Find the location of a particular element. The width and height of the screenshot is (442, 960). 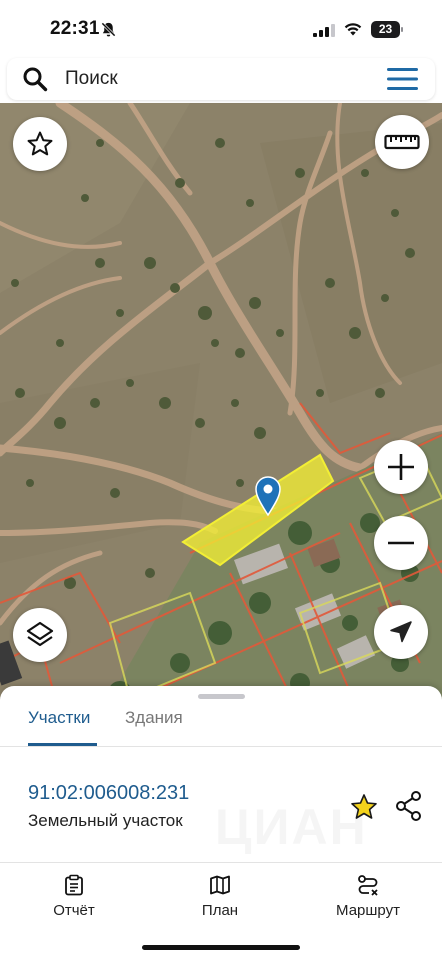

status-time: 22:31 is located at coordinates (75, 28).